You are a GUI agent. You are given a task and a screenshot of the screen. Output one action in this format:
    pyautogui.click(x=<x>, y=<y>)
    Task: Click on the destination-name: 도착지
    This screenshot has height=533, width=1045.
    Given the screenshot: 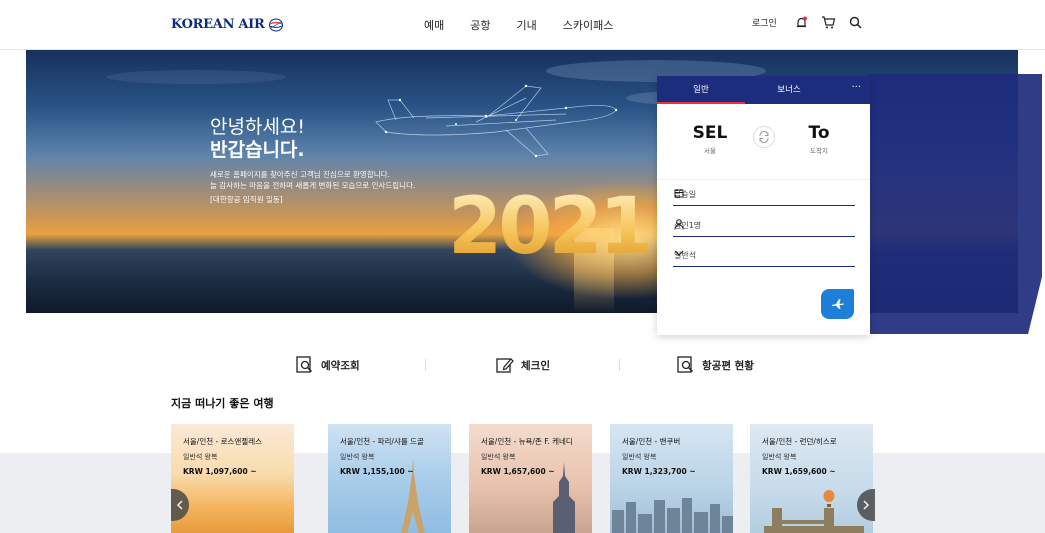 What is the action you would take?
    pyautogui.click(x=819, y=151)
    